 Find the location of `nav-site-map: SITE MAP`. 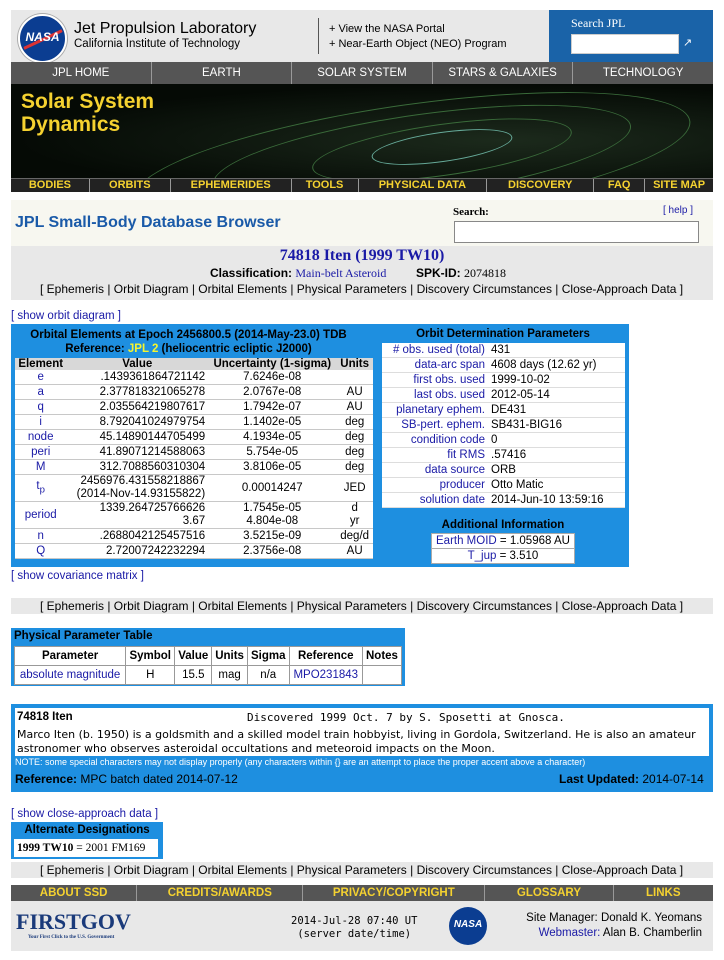

nav-site-map: SITE MAP is located at coordinates (679, 185).